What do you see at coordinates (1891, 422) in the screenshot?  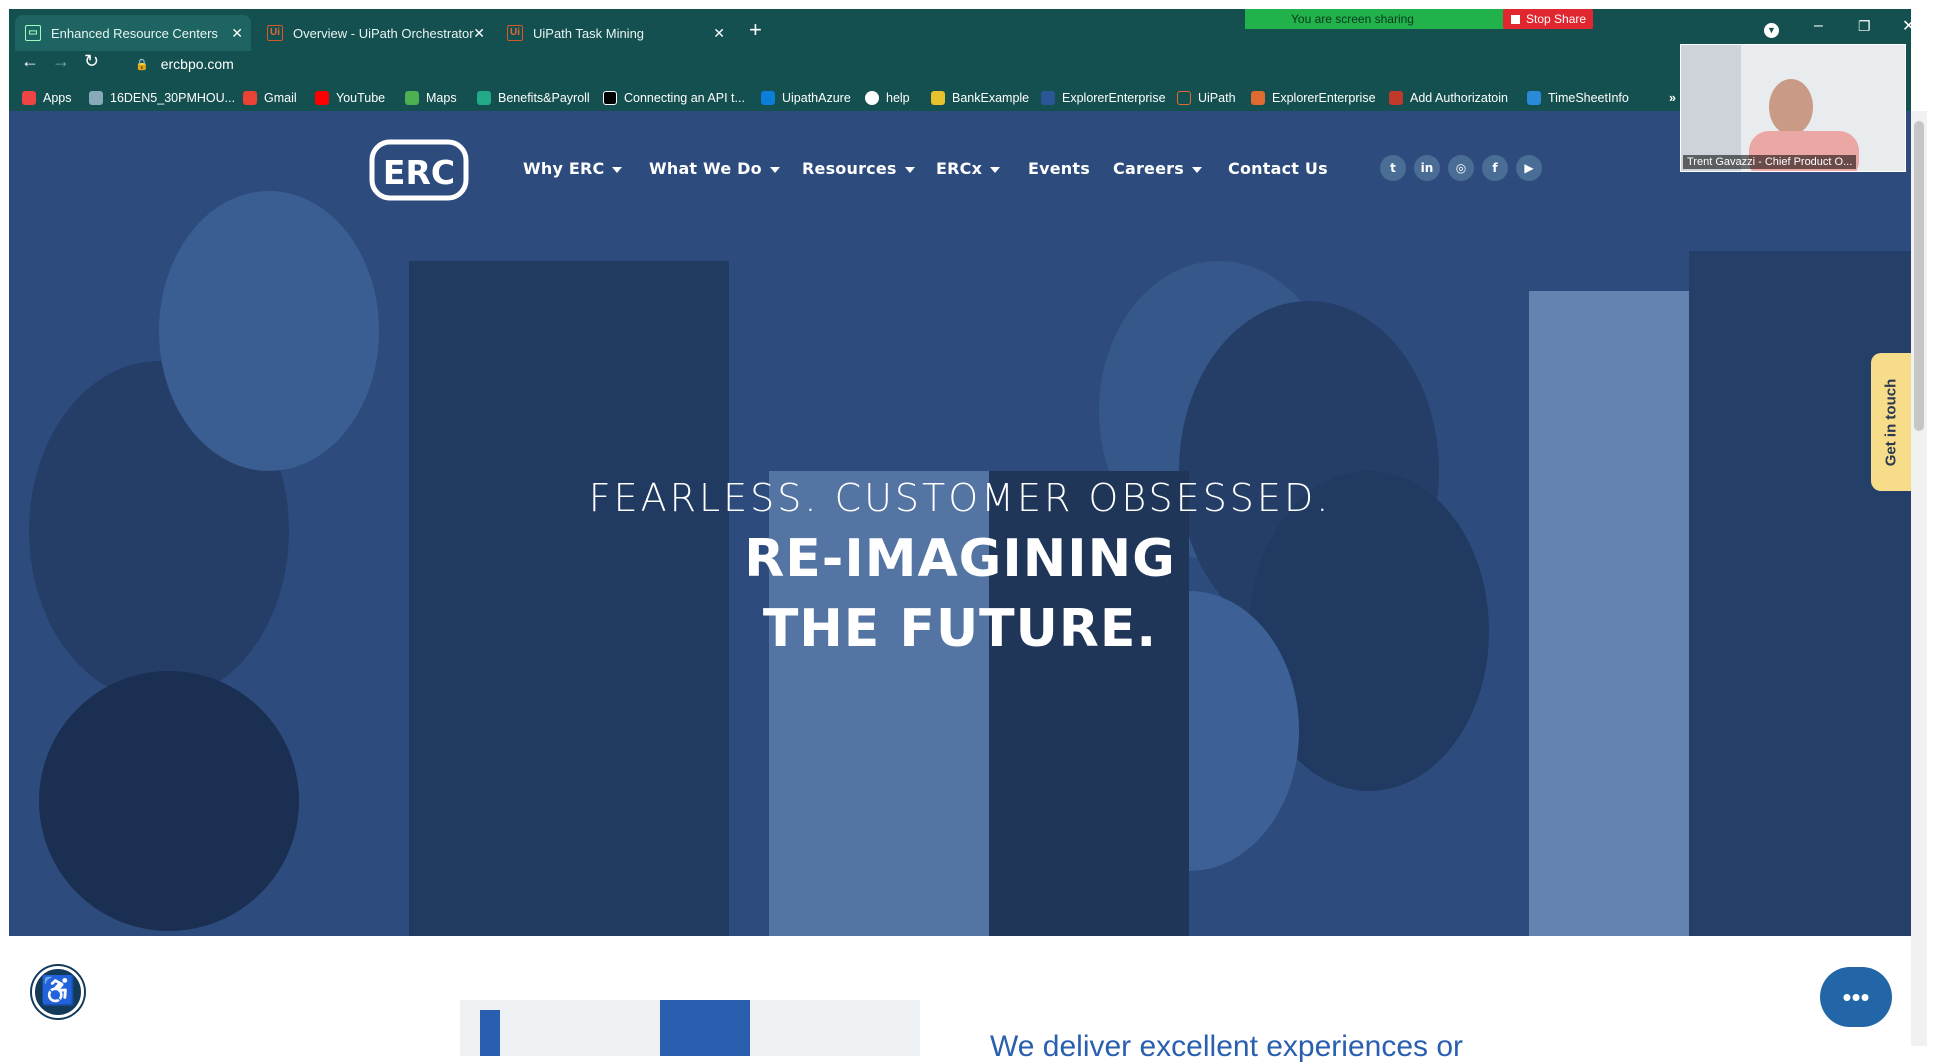 I see `get-in-touch-tab: Get in touch` at bounding box center [1891, 422].